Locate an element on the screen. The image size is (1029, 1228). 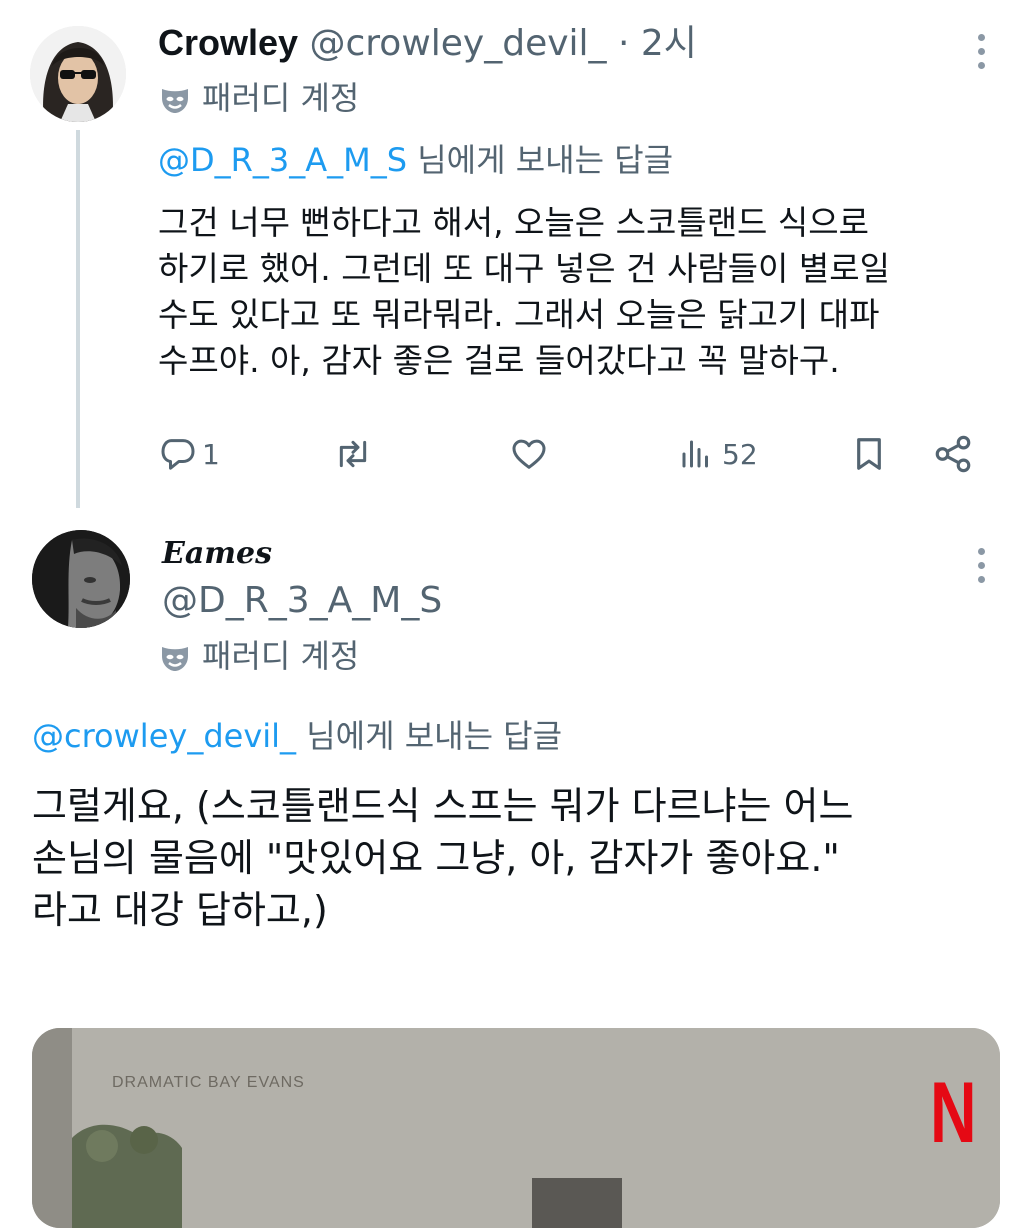
reply-button: 1 is located at coordinates (189, 454).